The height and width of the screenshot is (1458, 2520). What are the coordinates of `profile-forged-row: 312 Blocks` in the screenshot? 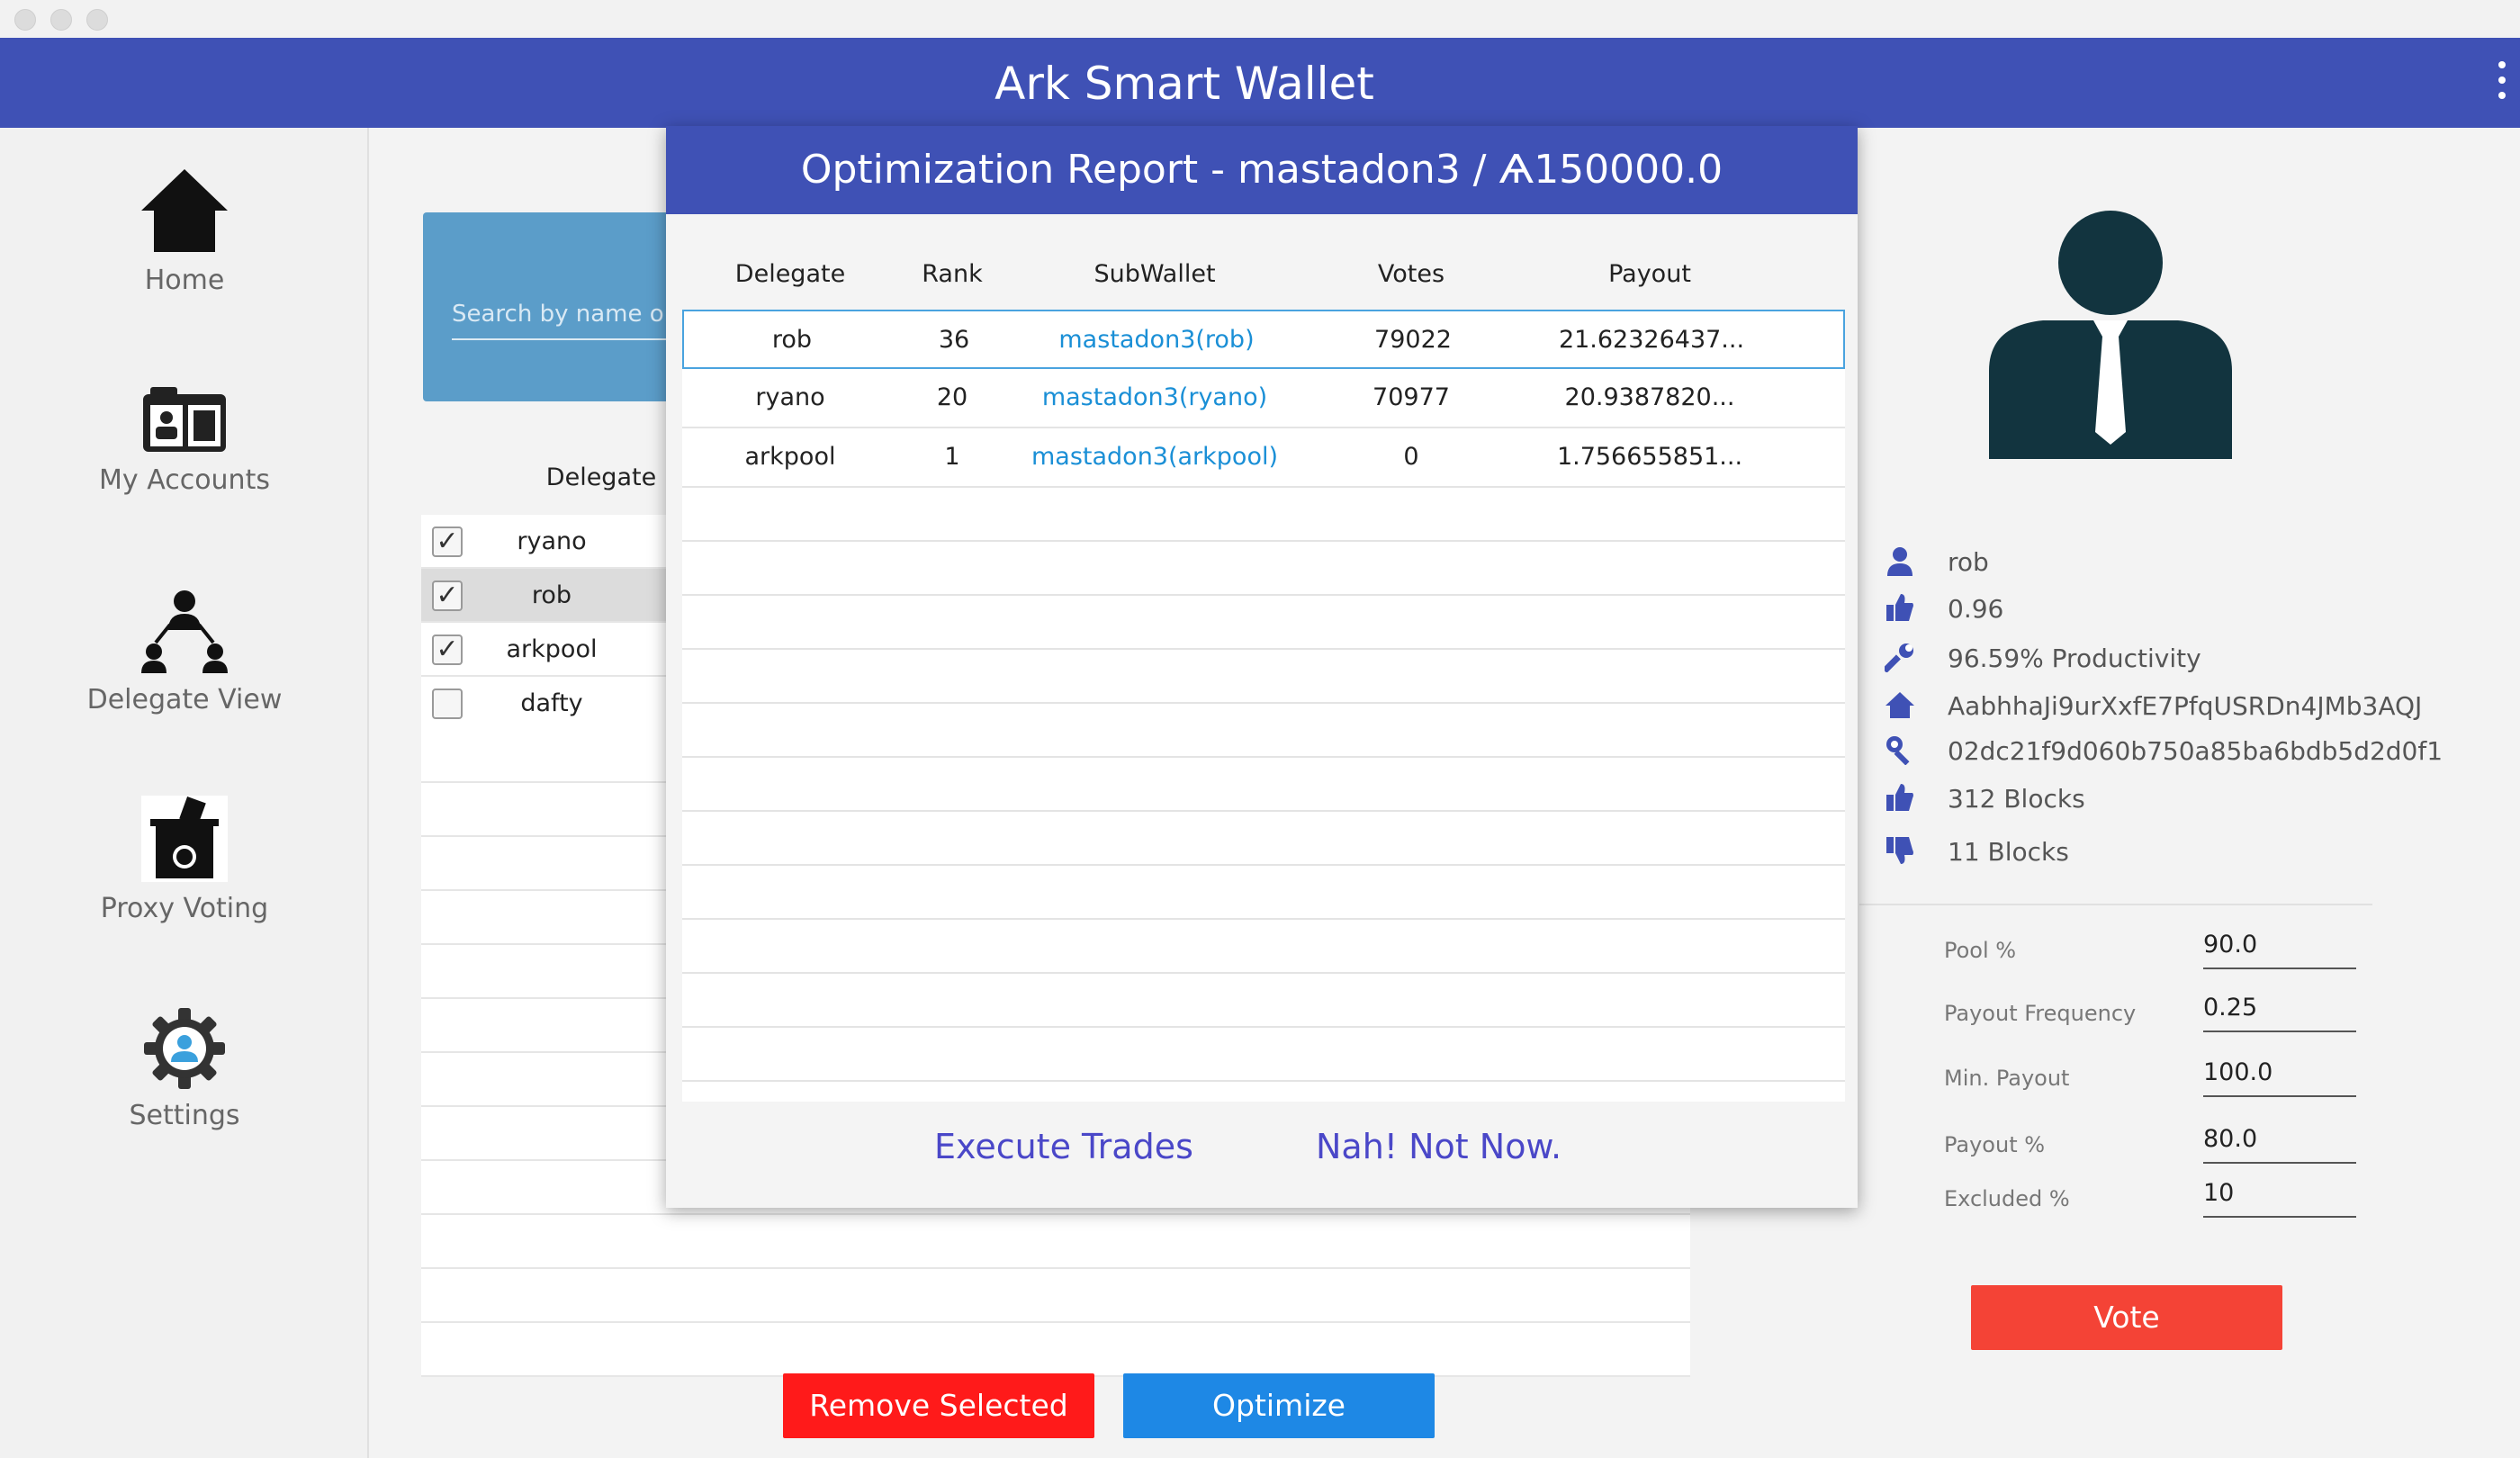 It's located at (2202, 799).